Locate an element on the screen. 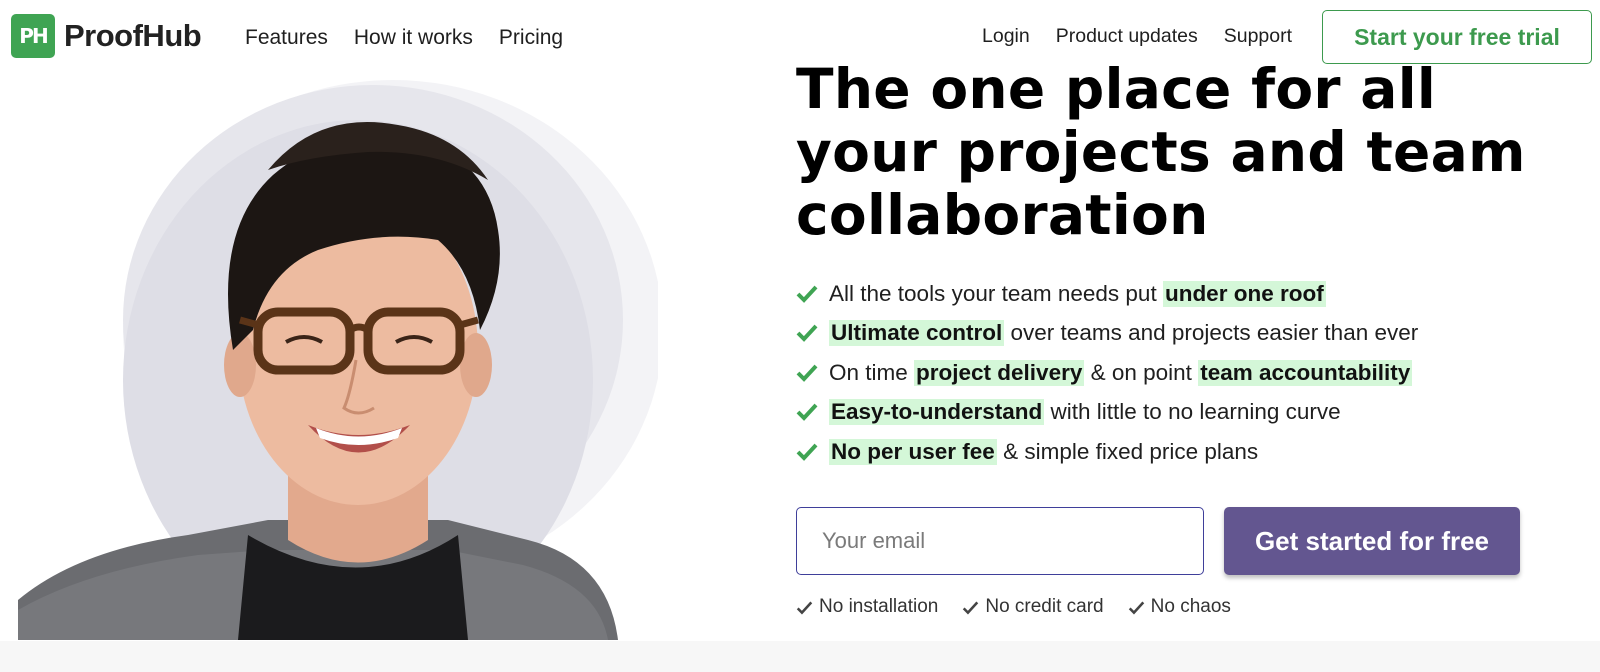  benefit-highlight: Easy-to-understand is located at coordinates (937, 412).